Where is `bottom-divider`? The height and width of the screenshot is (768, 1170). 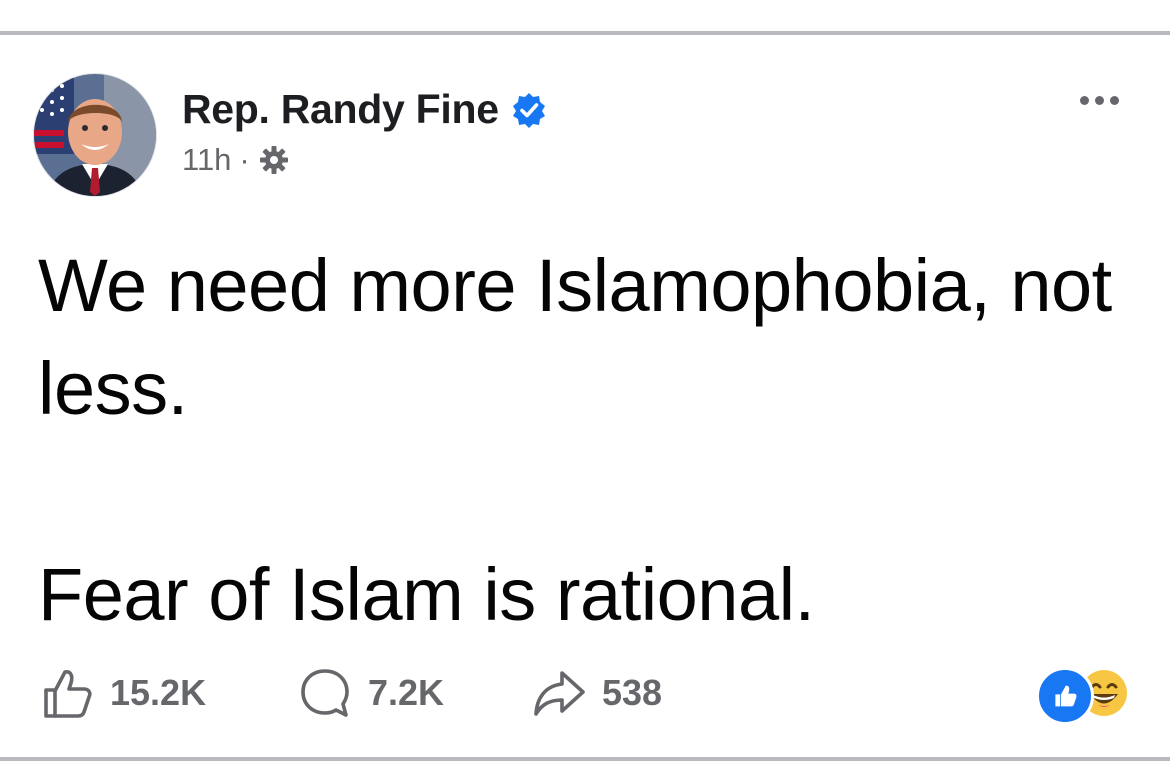
bottom-divider is located at coordinates (585, 759).